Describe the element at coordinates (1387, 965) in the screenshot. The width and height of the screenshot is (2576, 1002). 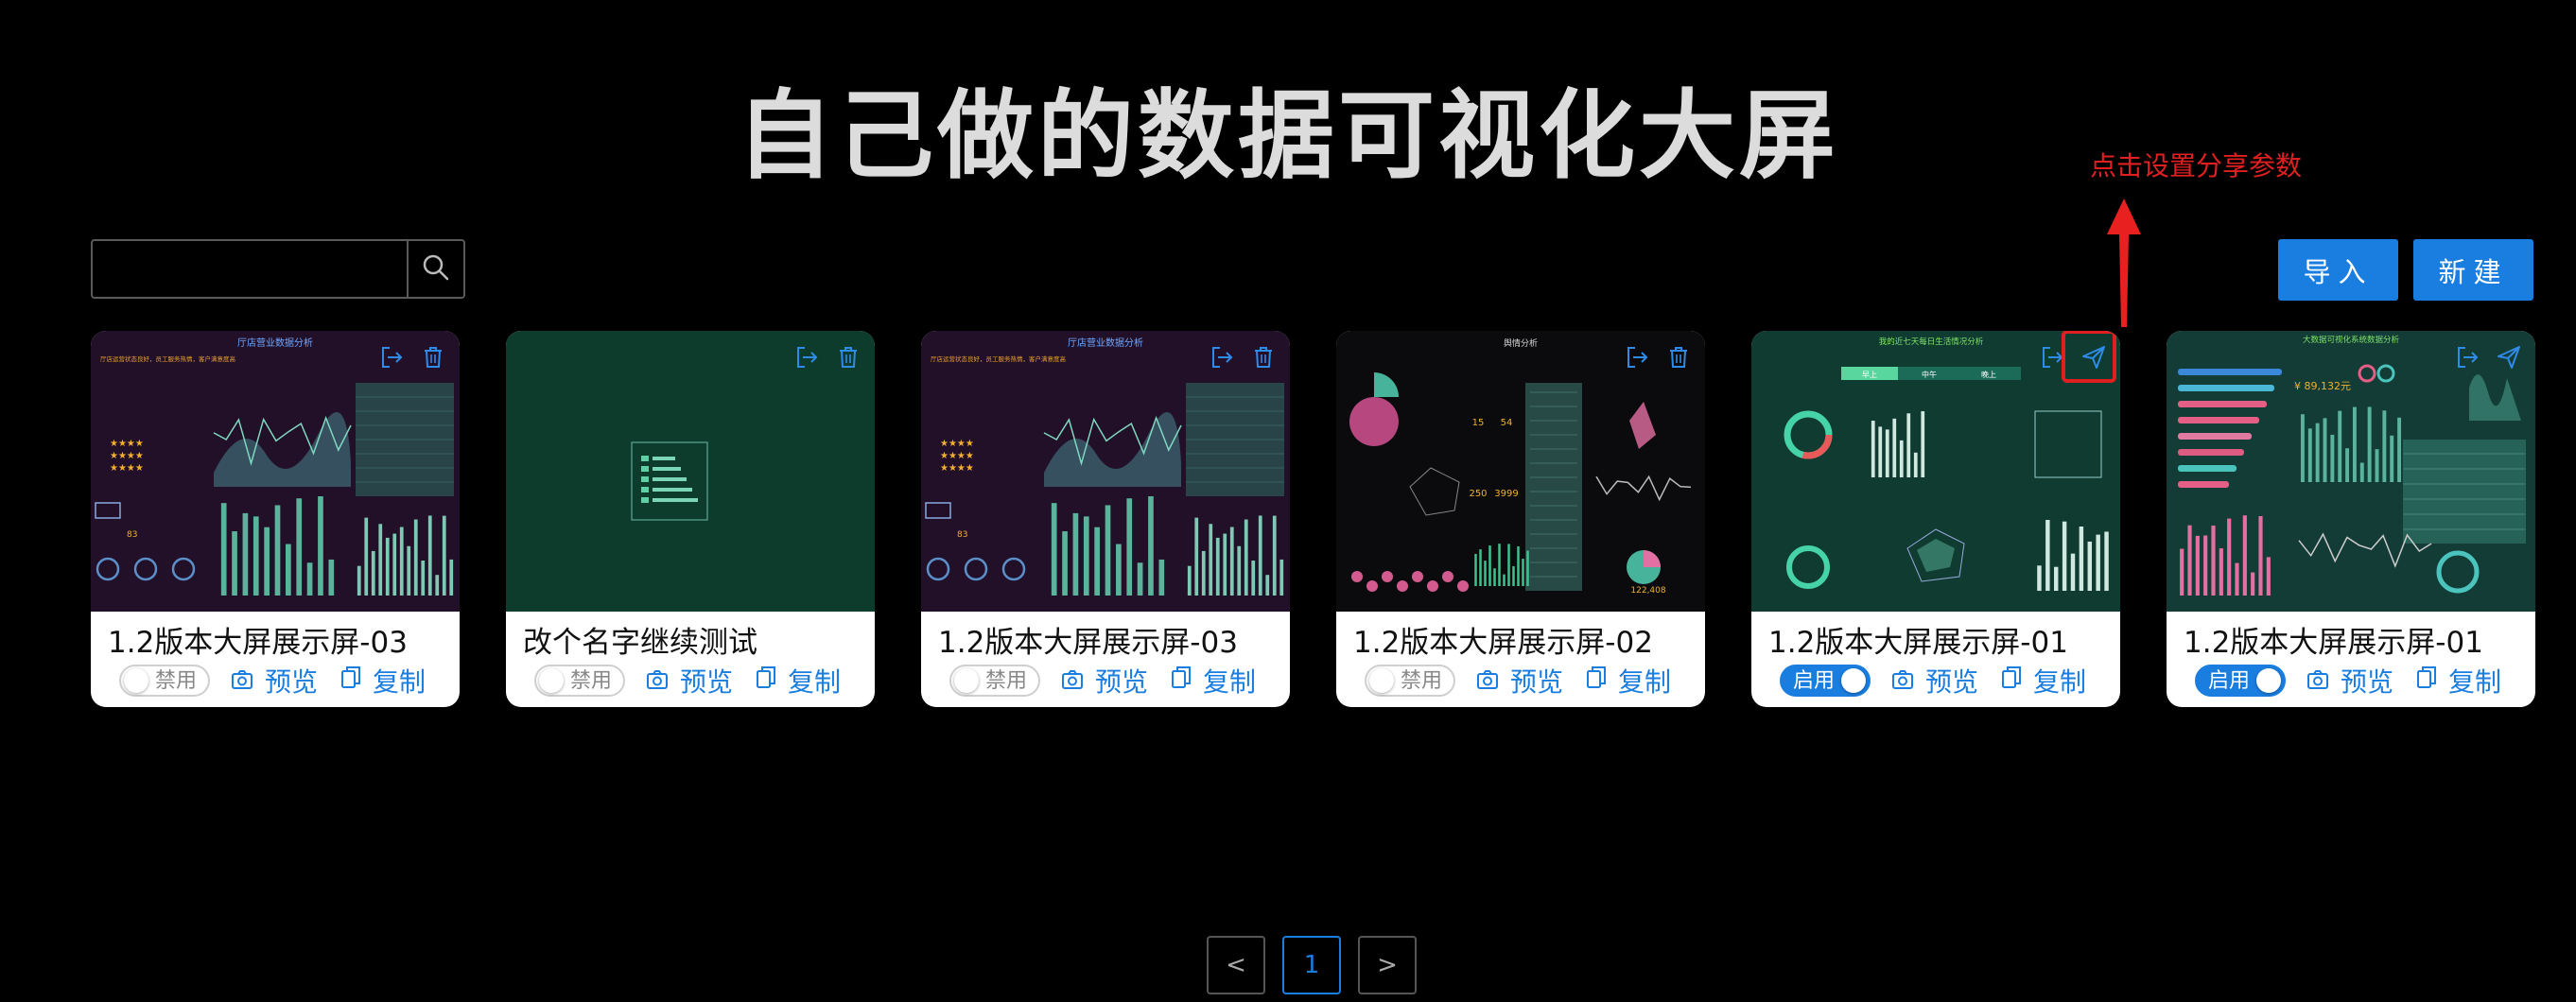
I see `next-page-button: >` at that location.